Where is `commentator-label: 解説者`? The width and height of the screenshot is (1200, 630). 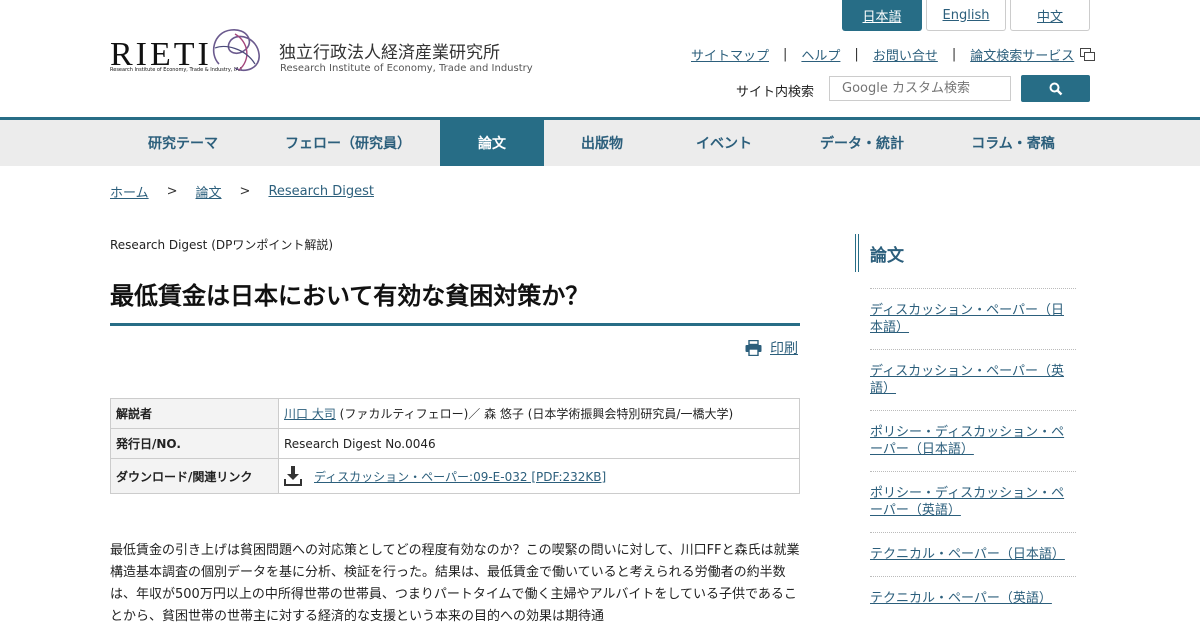 commentator-label: 解説者 is located at coordinates (194, 413).